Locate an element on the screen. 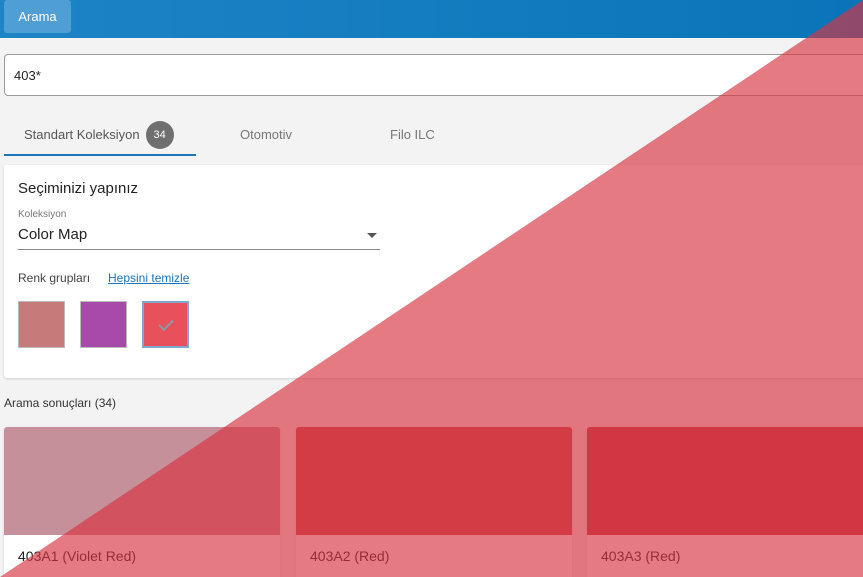  count-badge: 34 is located at coordinates (159, 134).